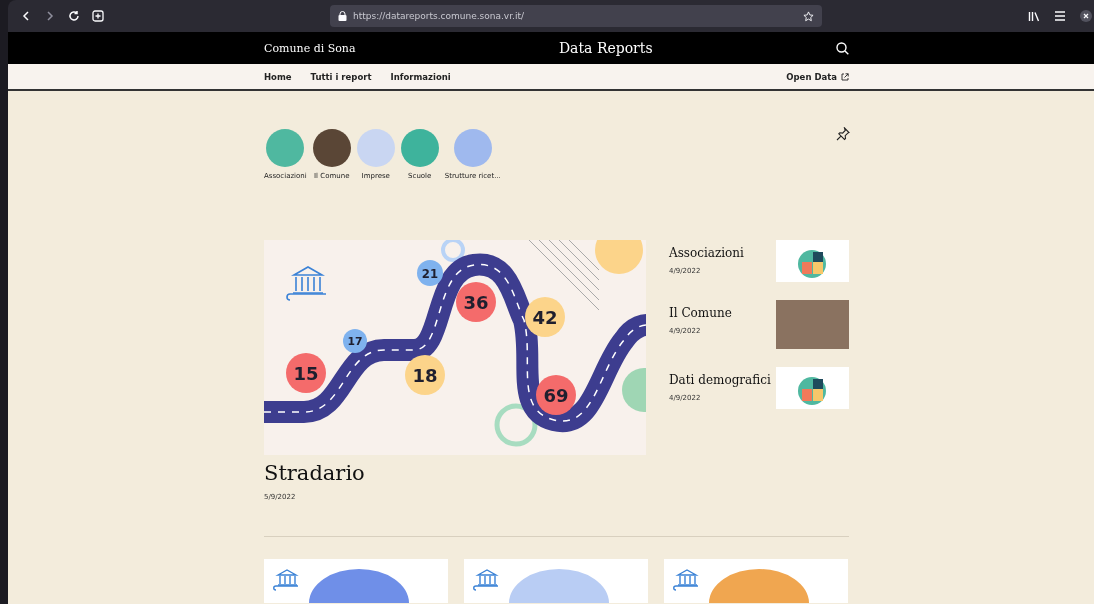 This screenshot has height=604, width=1094. Describe the element at coordinates (1086, 16) in the screenshot. I see `close-icon` at that location.